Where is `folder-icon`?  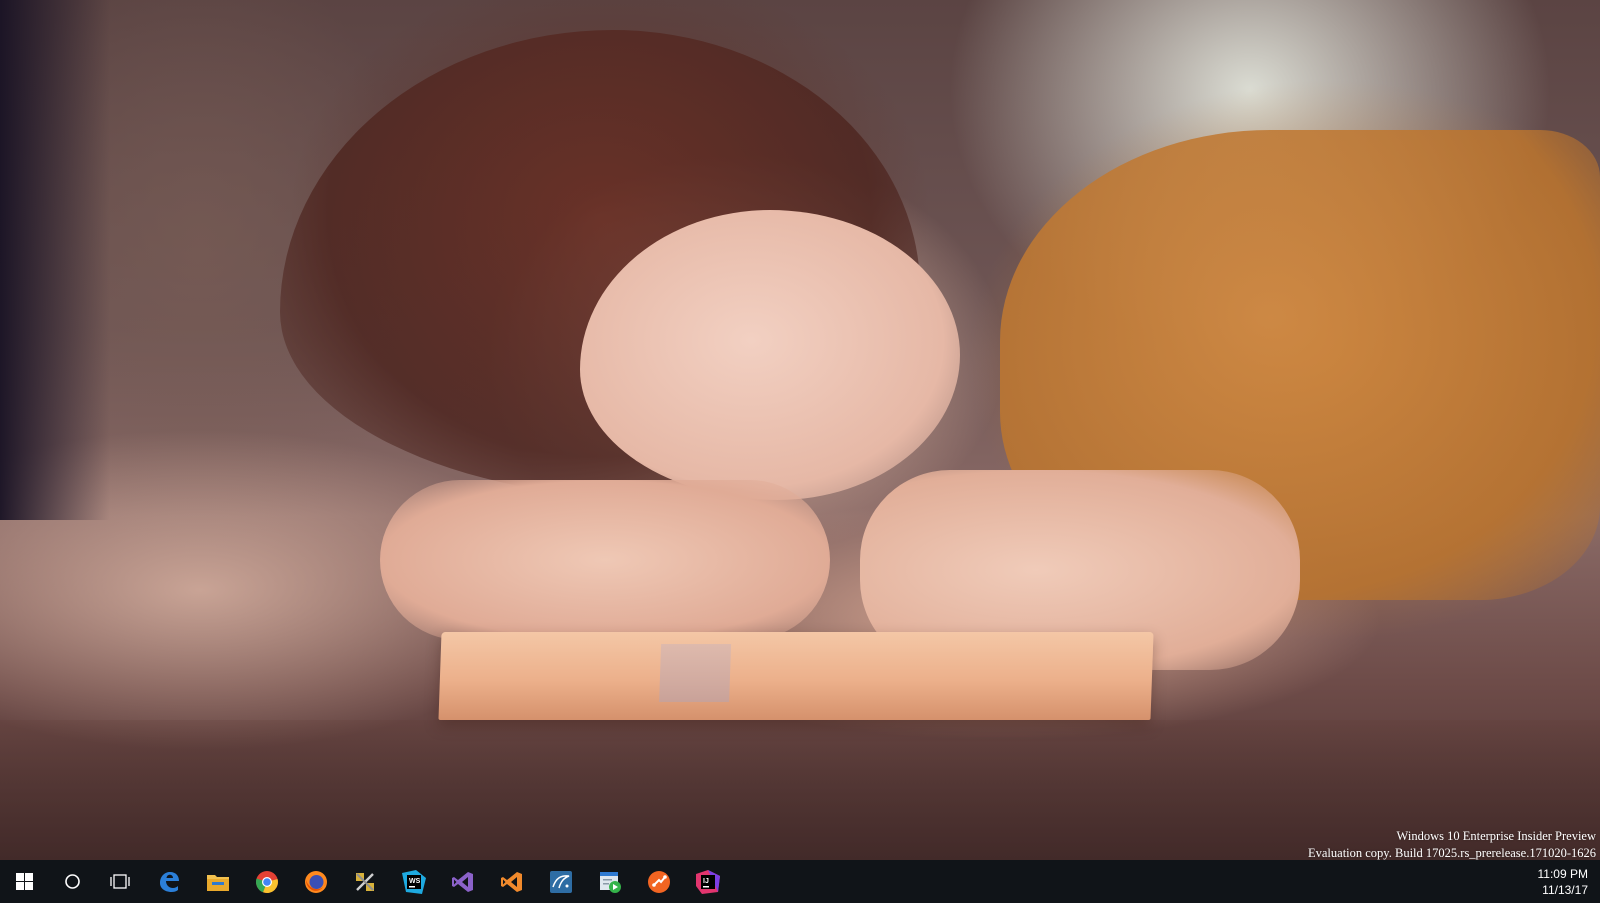 folder-icon is located at coordinates (217, 882).